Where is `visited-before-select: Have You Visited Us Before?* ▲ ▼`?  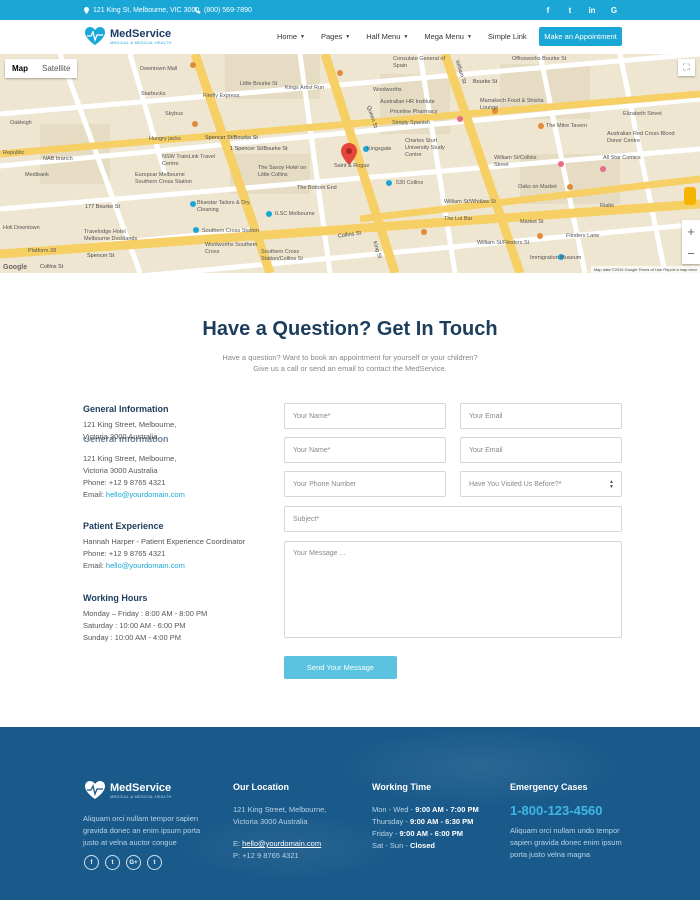
visited-before-select: Have You Visited Us Before?* ▲ ▼ is located at coordinates (541, 484).